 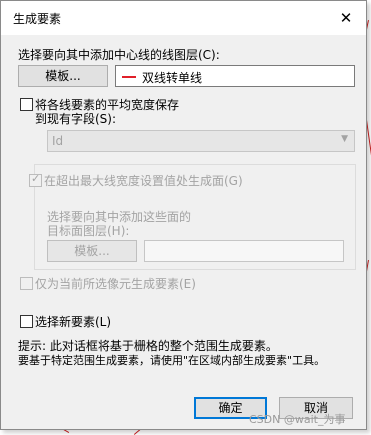 I want to click on save-width-checkbox, so click(x=26, y=104).